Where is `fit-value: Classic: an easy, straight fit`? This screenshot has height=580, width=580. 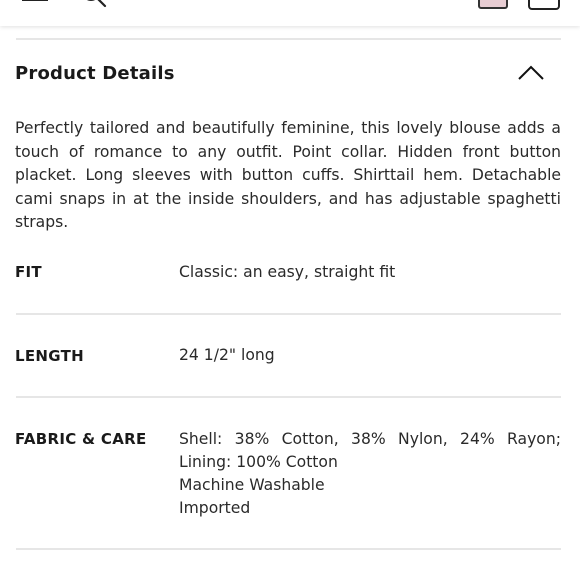
fit-value: Classic: an easy, straight fit is located at coordinates (370, 272).